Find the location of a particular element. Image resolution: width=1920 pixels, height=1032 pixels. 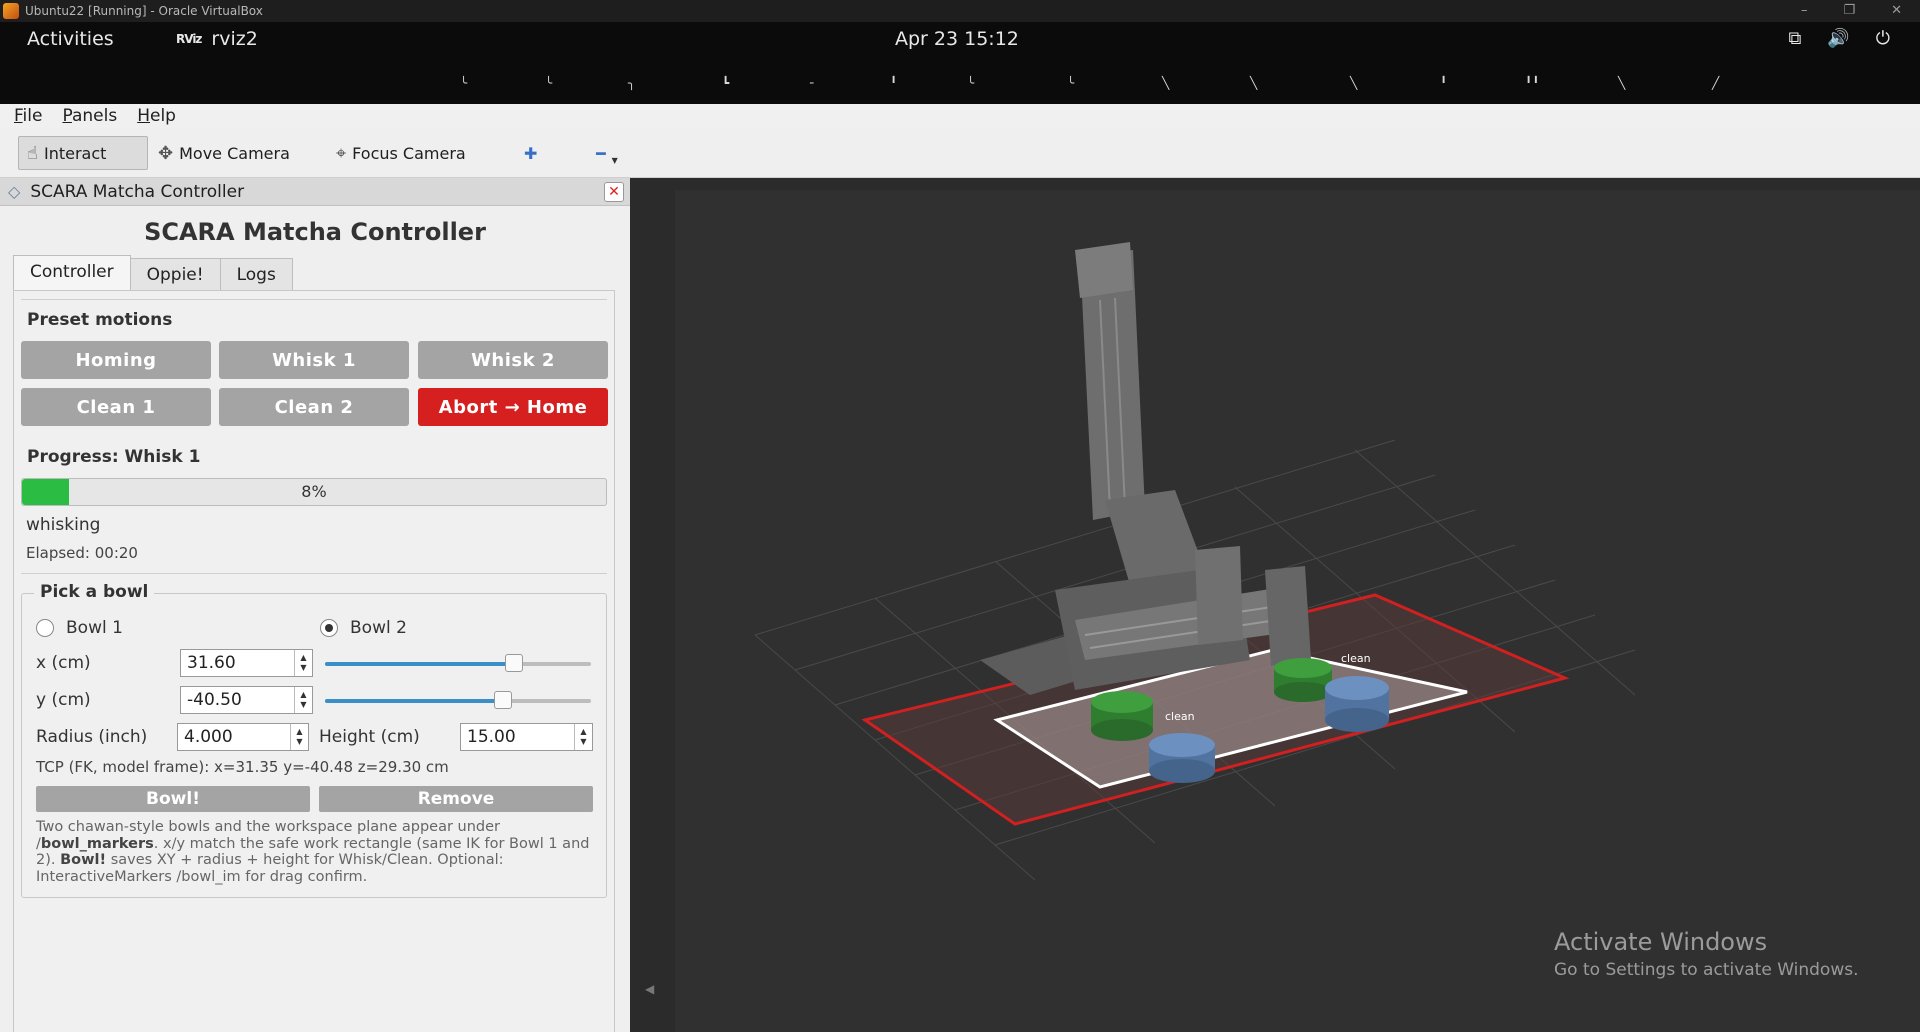

preset-motions-label: Preset motions is located at coordinates (100, 320).